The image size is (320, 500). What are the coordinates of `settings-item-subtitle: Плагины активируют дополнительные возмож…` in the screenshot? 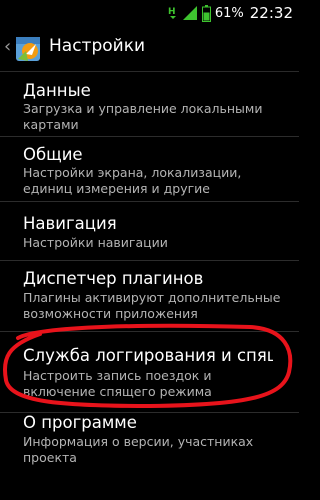 It's located at (152, 305).